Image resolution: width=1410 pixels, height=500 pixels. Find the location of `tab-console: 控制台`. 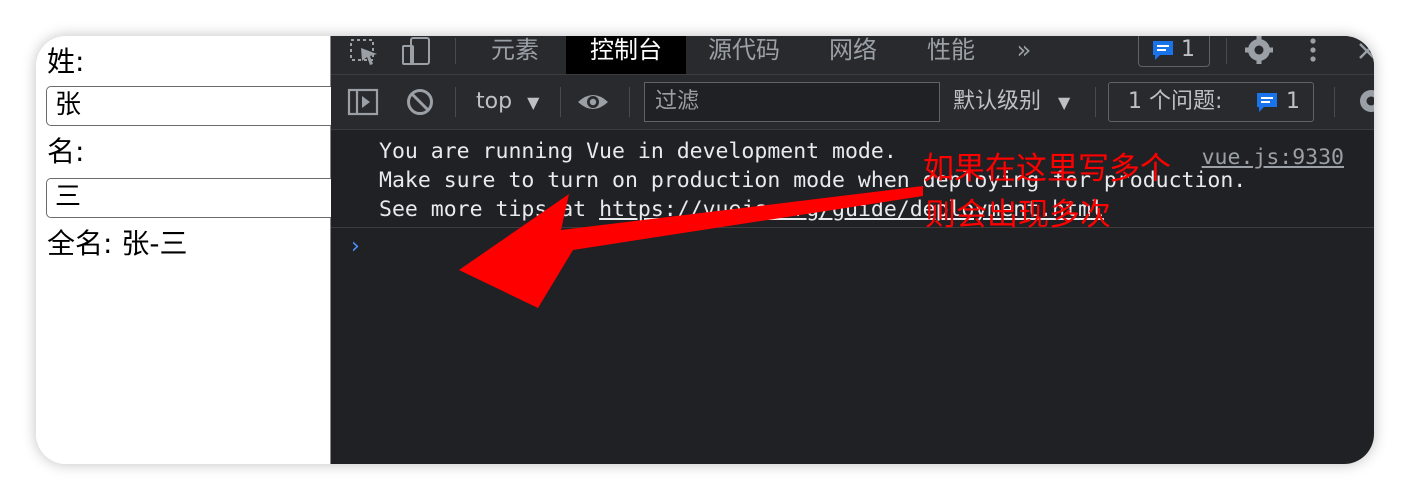

tab-console: 控制台 is located at coordinates (626, 55).